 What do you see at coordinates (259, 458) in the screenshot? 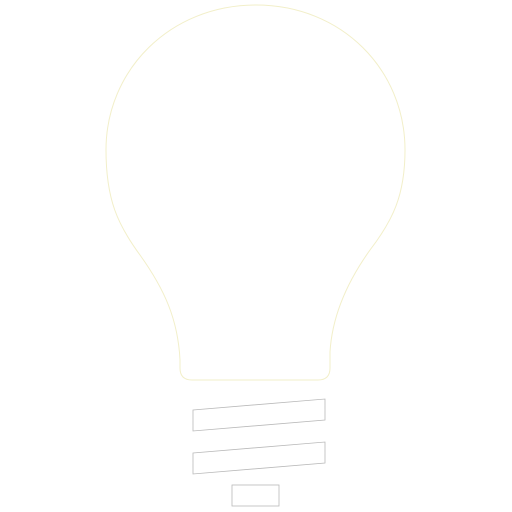
I see `base-thread-bottom` at bounding box center [259, 458].